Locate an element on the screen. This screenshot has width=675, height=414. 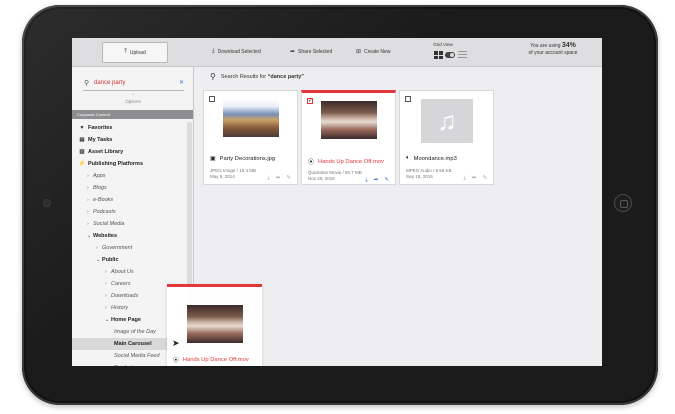
bolt-icon: ⚡ is located at coordinates (82, 164).